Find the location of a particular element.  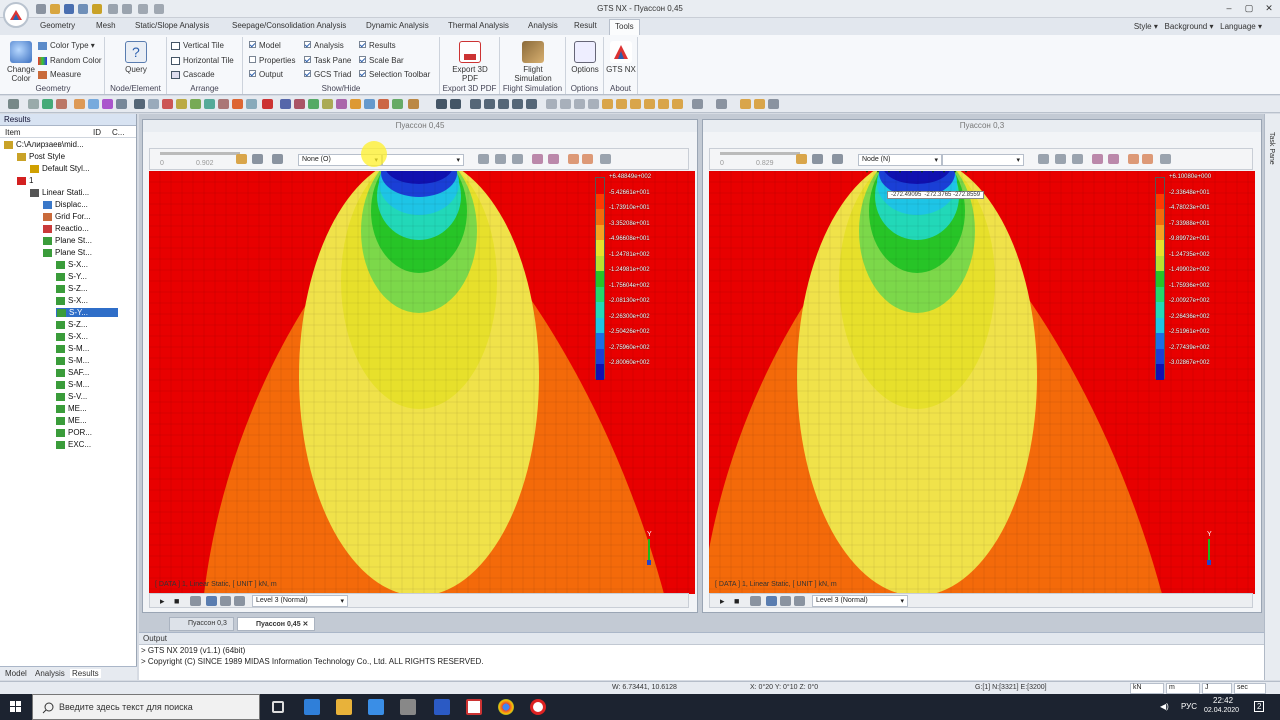

col-id: ID is located at coordinates (97, 132).